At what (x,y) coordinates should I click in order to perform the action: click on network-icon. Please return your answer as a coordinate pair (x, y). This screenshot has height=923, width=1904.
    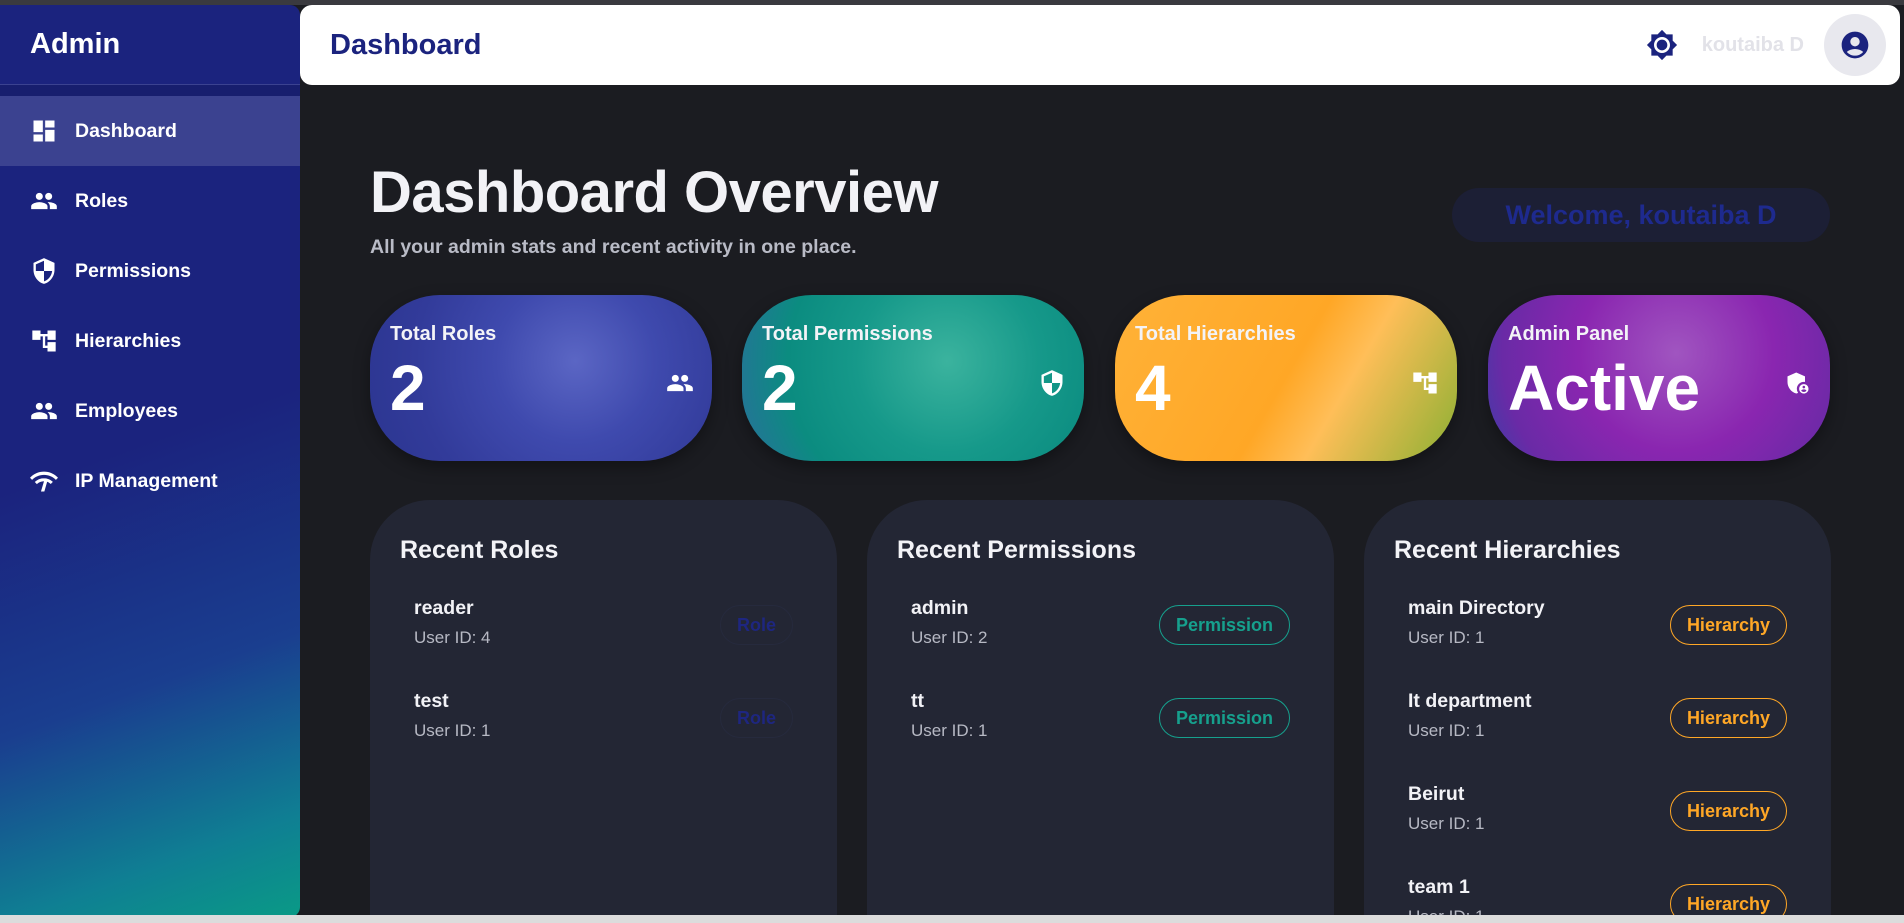
    Looking at the image, I should click on (44, 481).